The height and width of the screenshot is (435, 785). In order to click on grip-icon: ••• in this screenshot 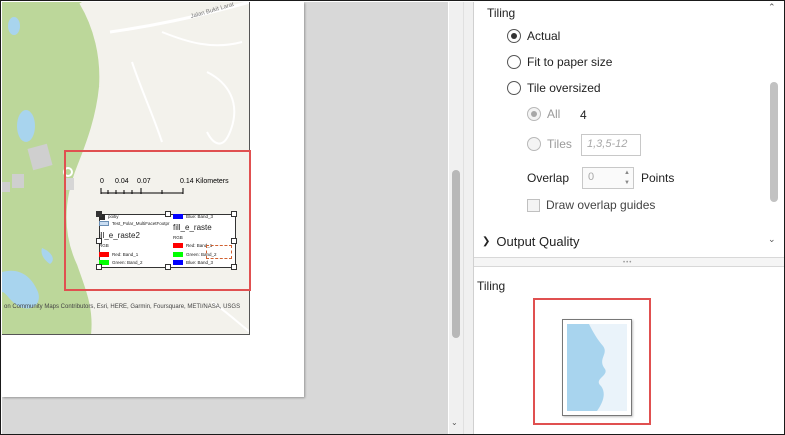, I will do `click(628, 263)`.